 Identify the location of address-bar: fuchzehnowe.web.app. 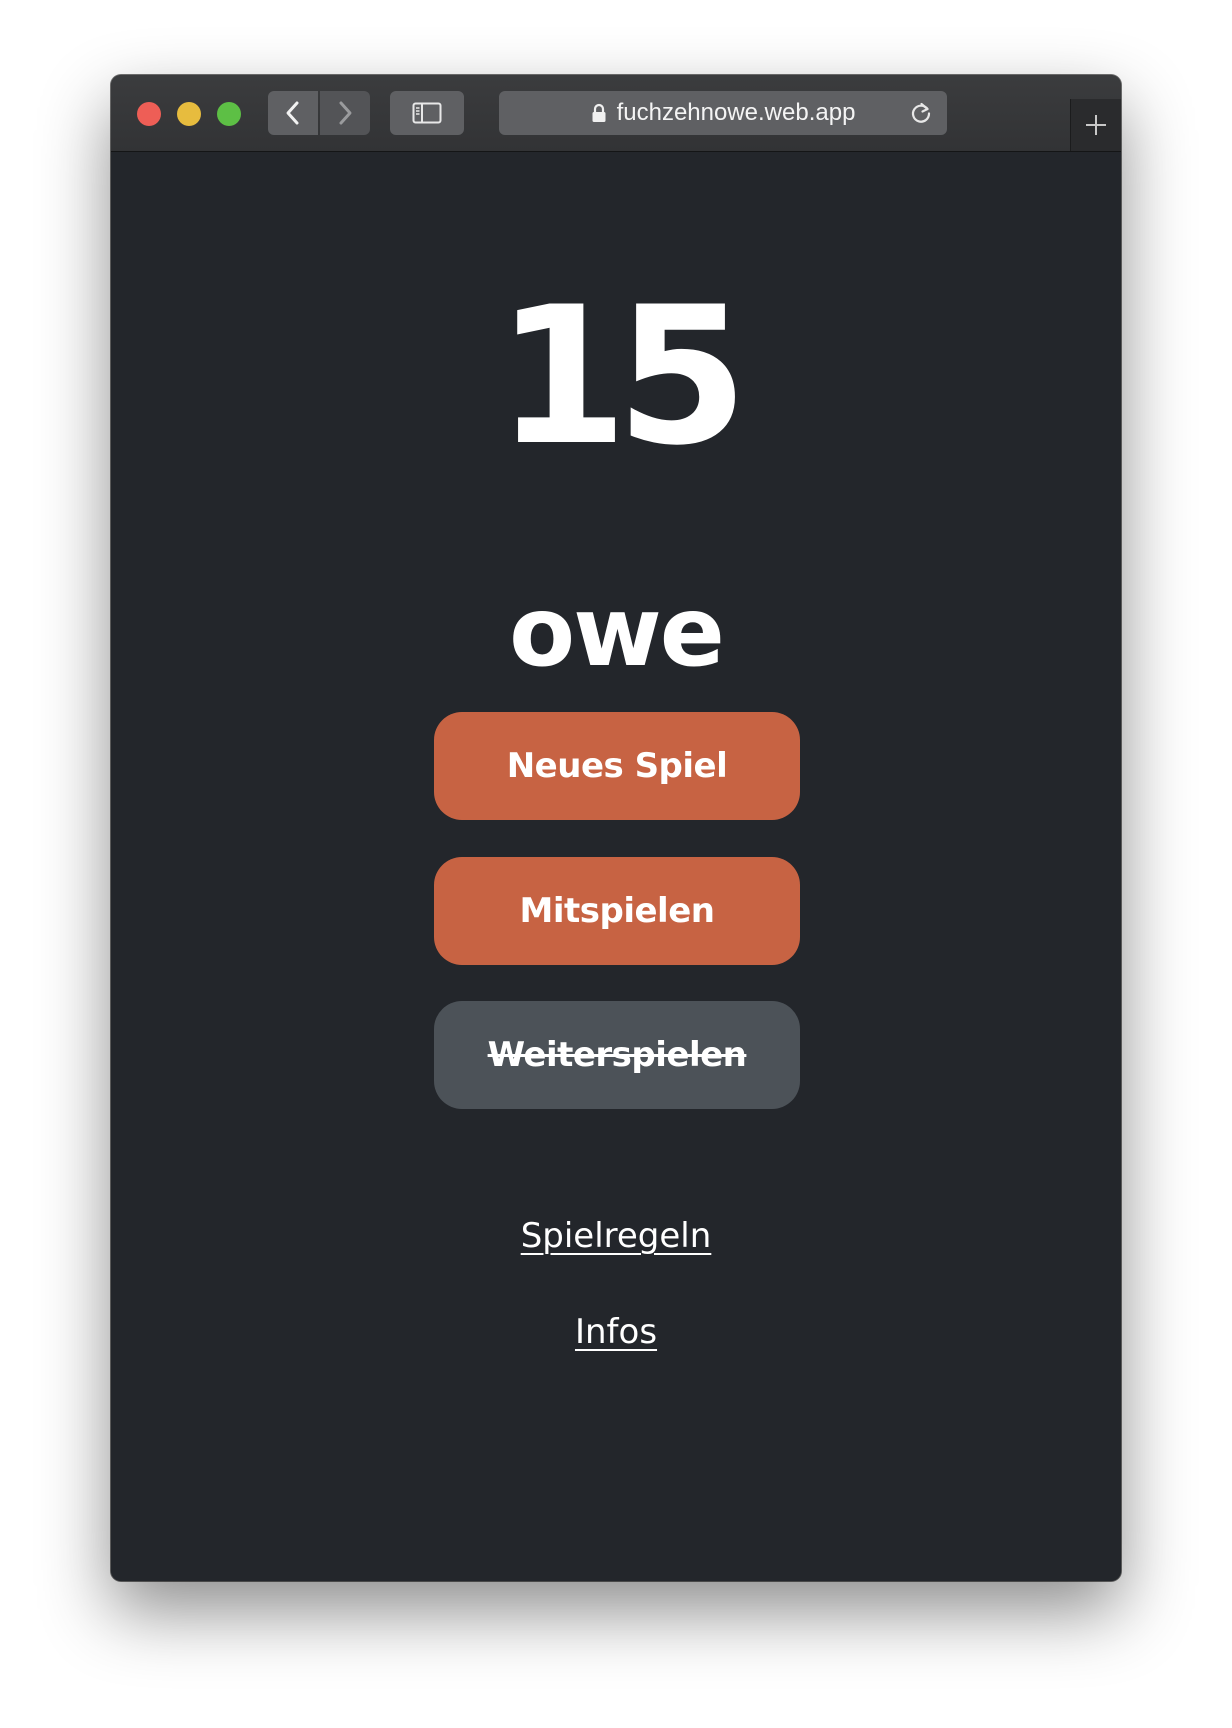
(723, 113).